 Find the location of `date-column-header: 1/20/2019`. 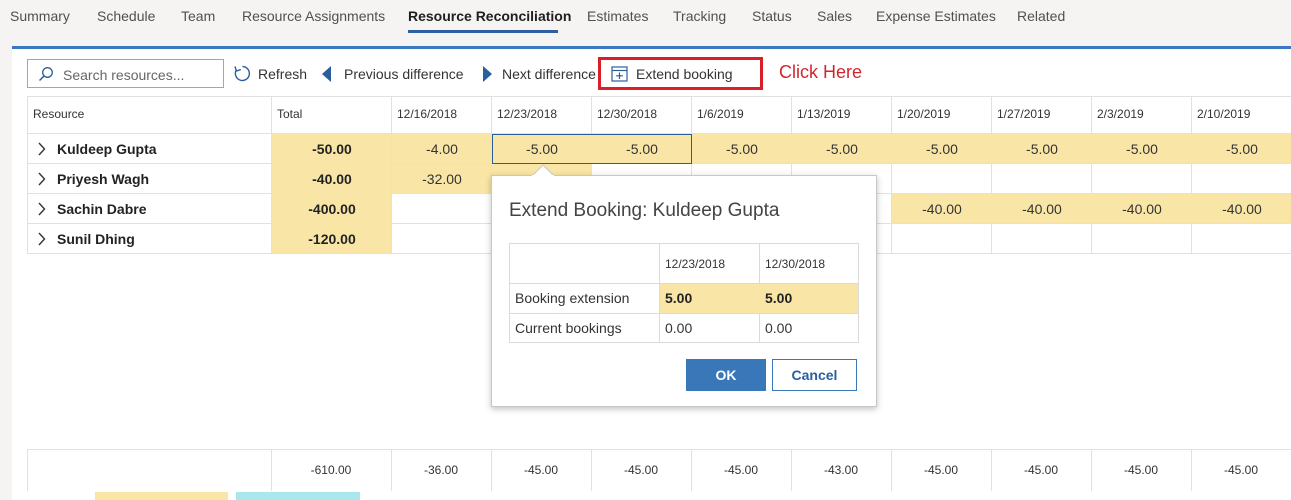

date-column-header: 1/20/2019 is located at coordinates (924, 114).